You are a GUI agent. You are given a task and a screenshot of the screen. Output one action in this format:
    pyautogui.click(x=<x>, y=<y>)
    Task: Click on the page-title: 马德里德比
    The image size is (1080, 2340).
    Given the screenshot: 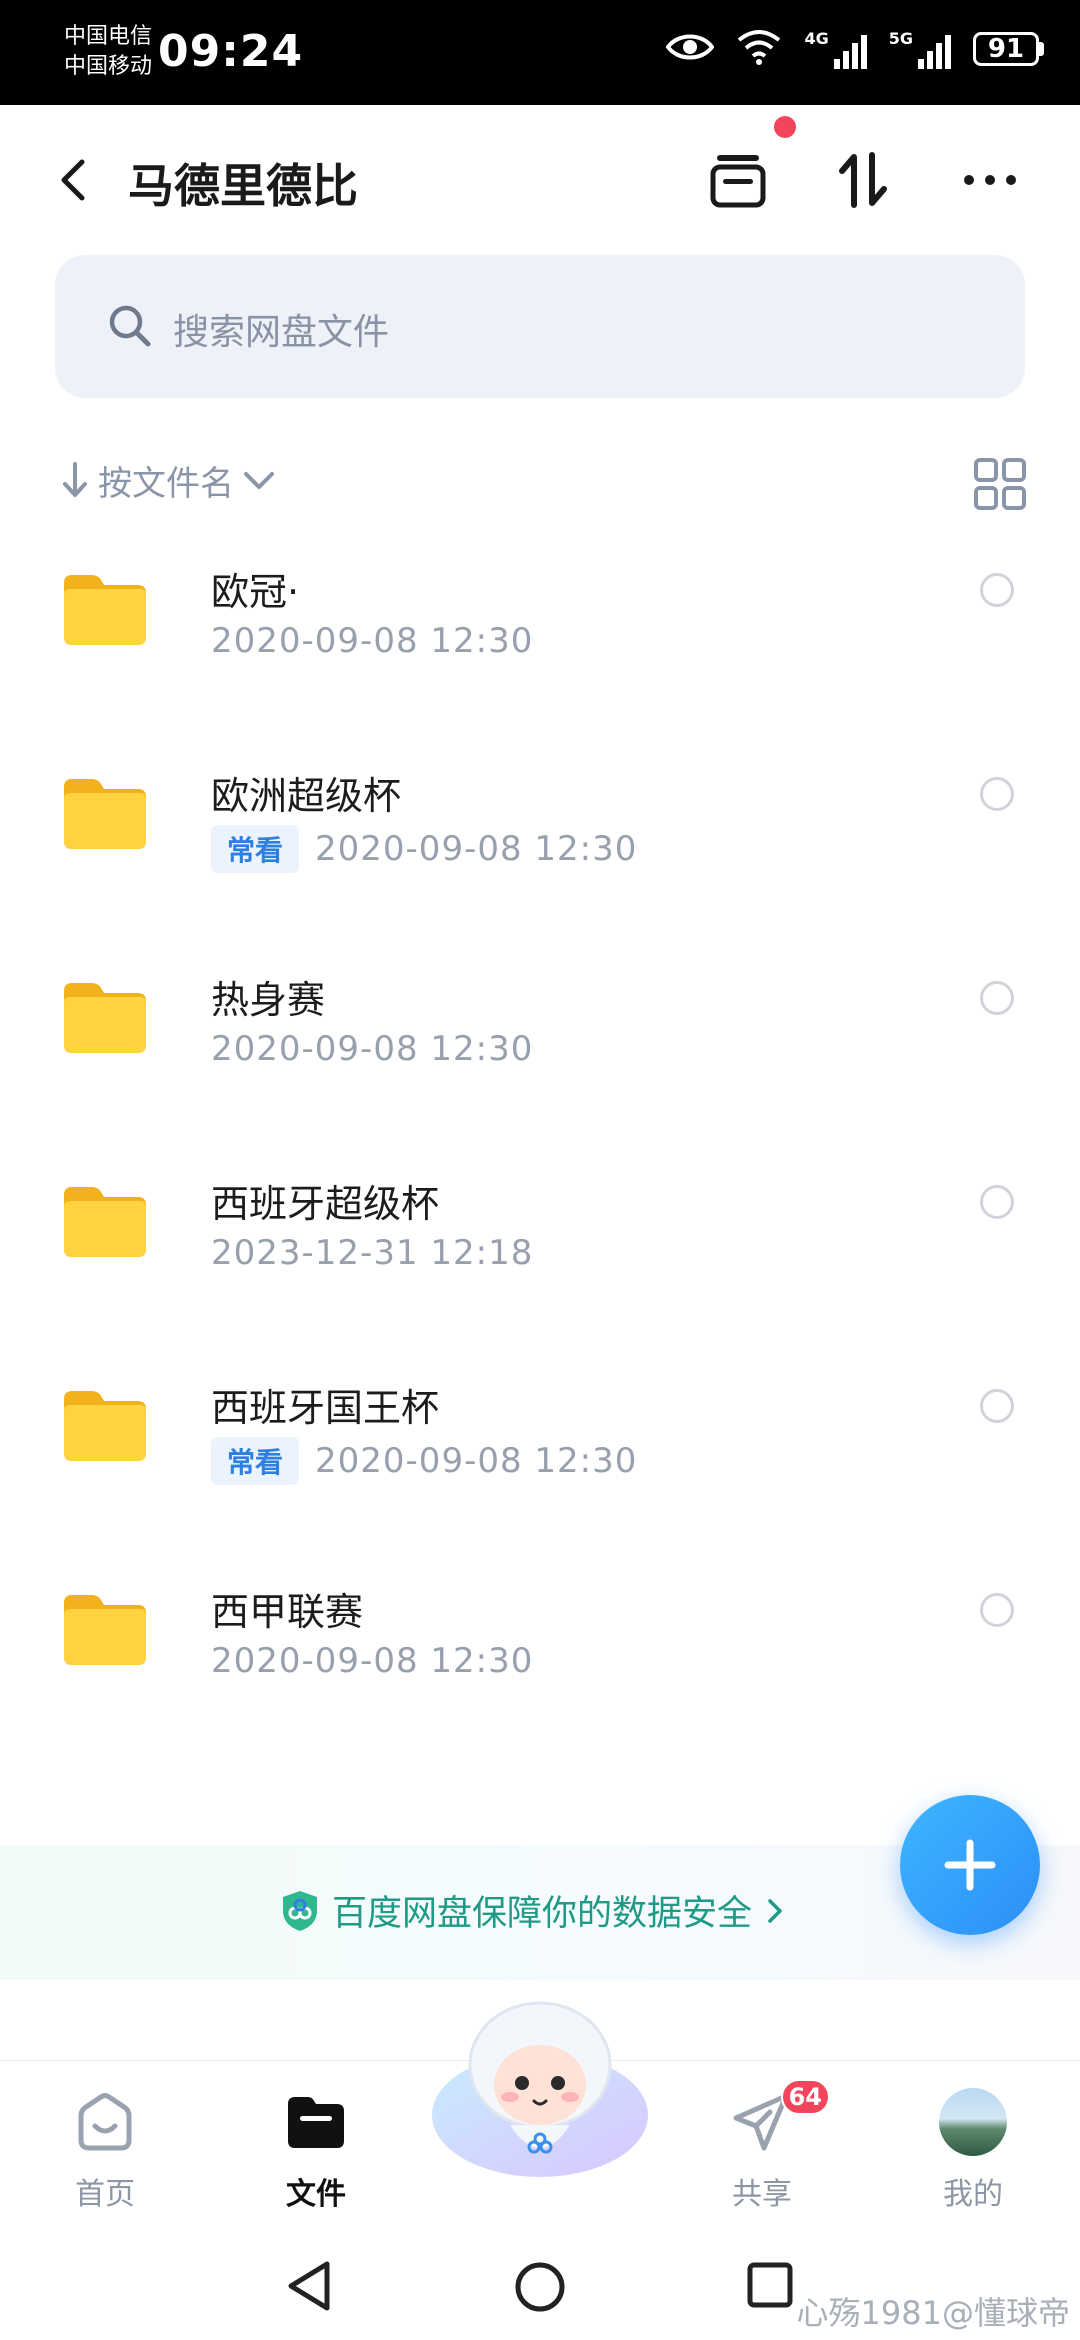 What is the action you would take?
    pyautogui.click(x=243, y=186)
    